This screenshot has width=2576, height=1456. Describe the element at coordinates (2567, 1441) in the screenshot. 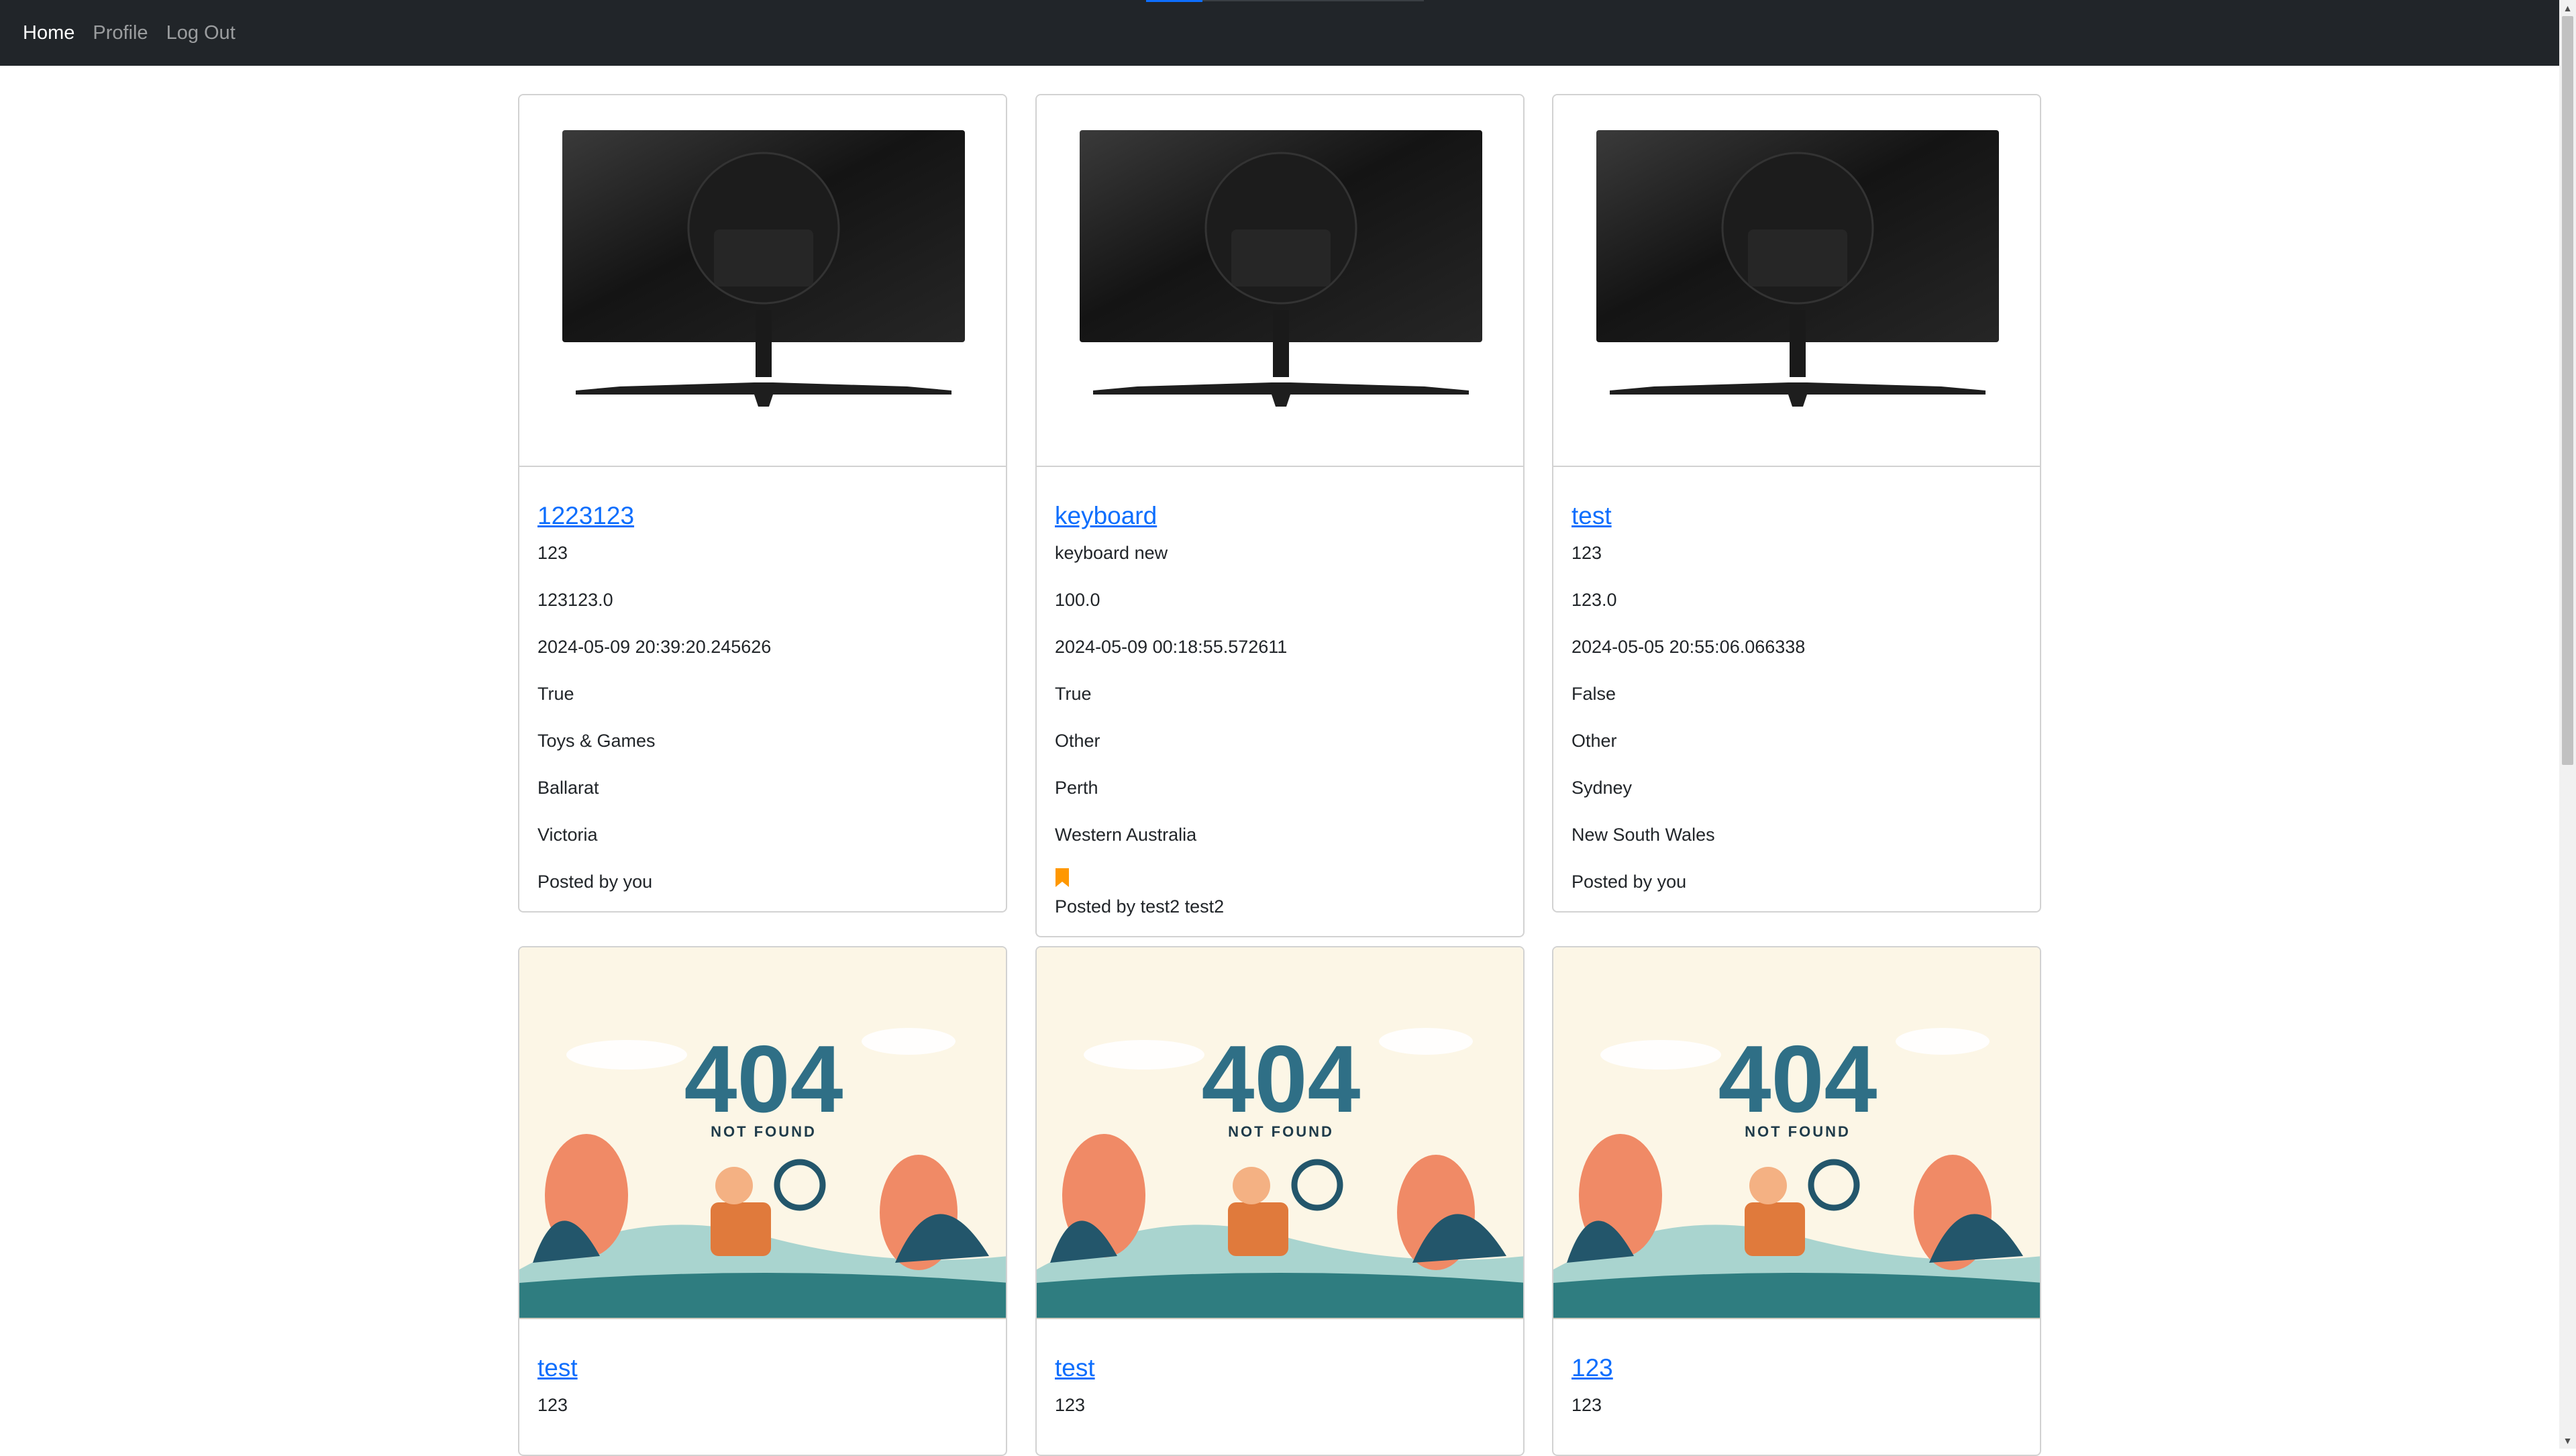

I see `scroll-down-arrow-icon: ▼` at that location.